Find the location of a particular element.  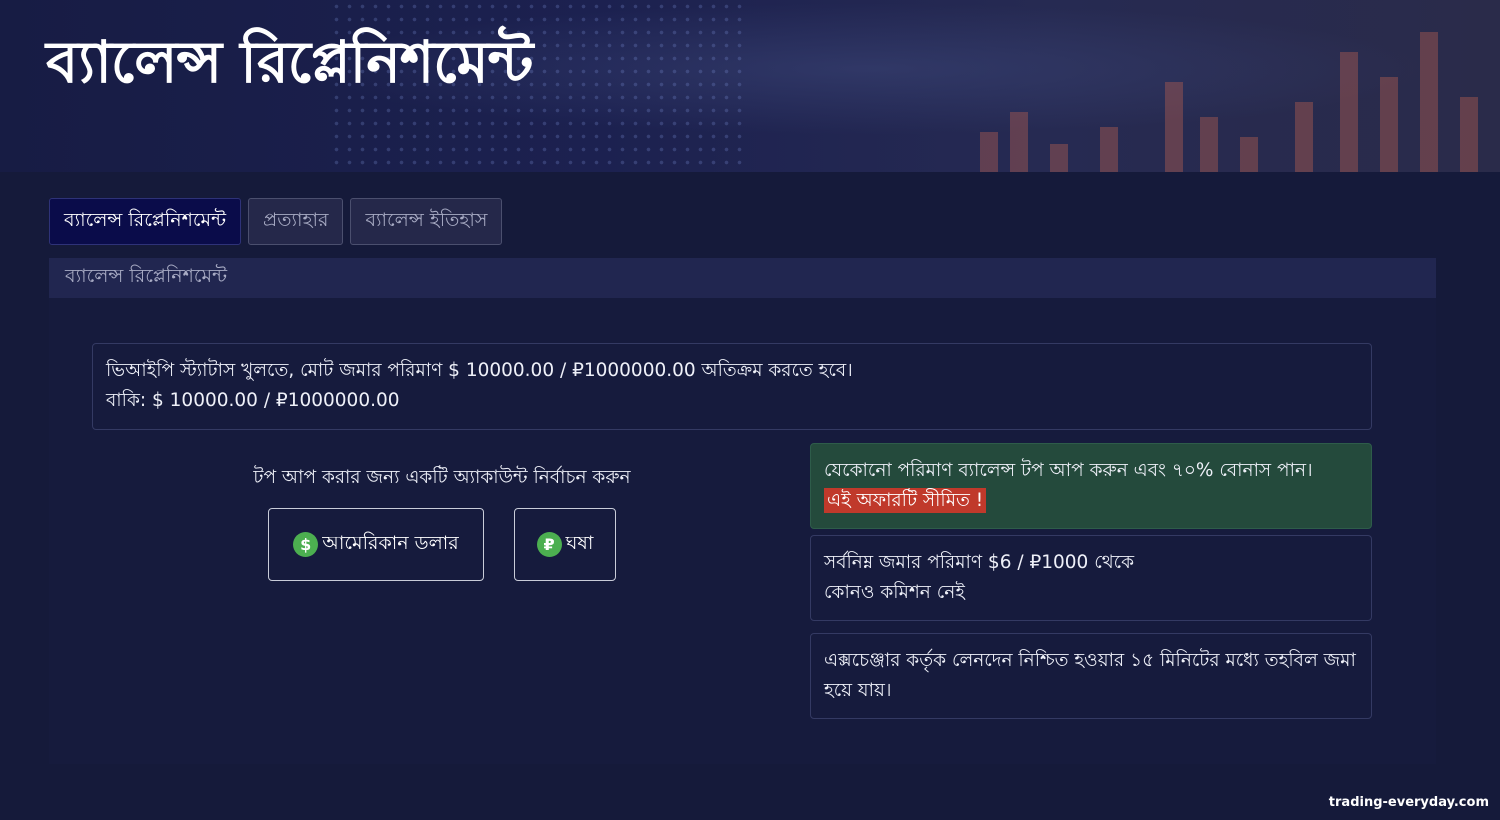

minimum-deposit-text: সর্বনিম্ন জমার পরিমাণ $6 / ₽1000 থেকে is located at coordinates (979, 562).